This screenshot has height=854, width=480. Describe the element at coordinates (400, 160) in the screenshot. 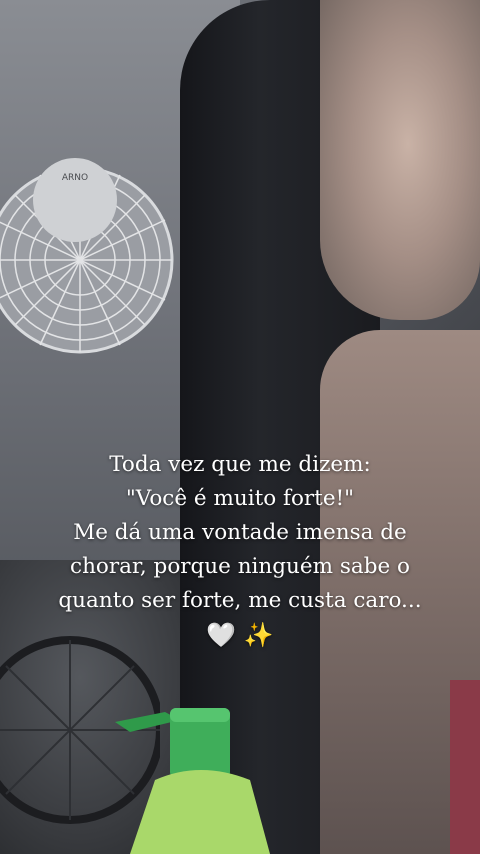

I see `face` at that location.